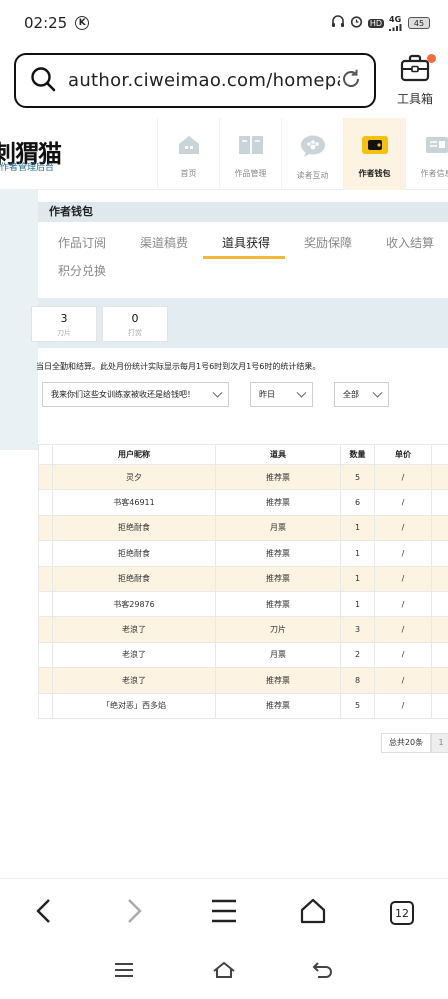 The image size is (448, 999). Describe the element at coordinates (135, 318) in the screenshot. I see `stat-value: 0` at that location.